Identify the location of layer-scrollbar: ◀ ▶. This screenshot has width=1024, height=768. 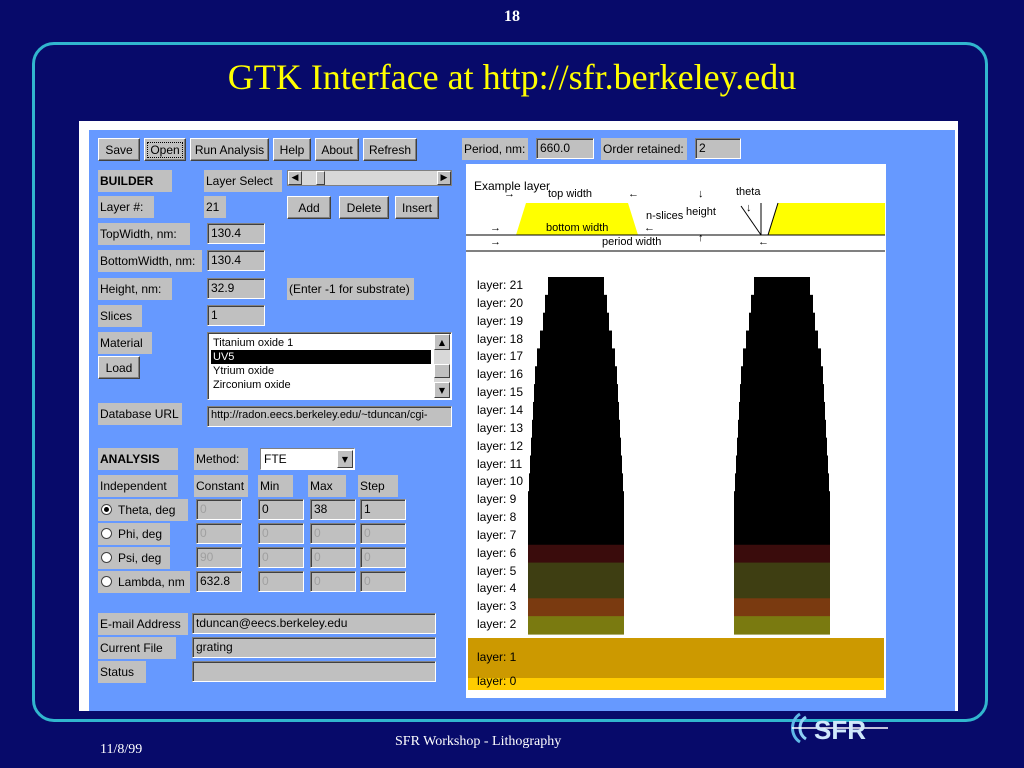
(369, 178).